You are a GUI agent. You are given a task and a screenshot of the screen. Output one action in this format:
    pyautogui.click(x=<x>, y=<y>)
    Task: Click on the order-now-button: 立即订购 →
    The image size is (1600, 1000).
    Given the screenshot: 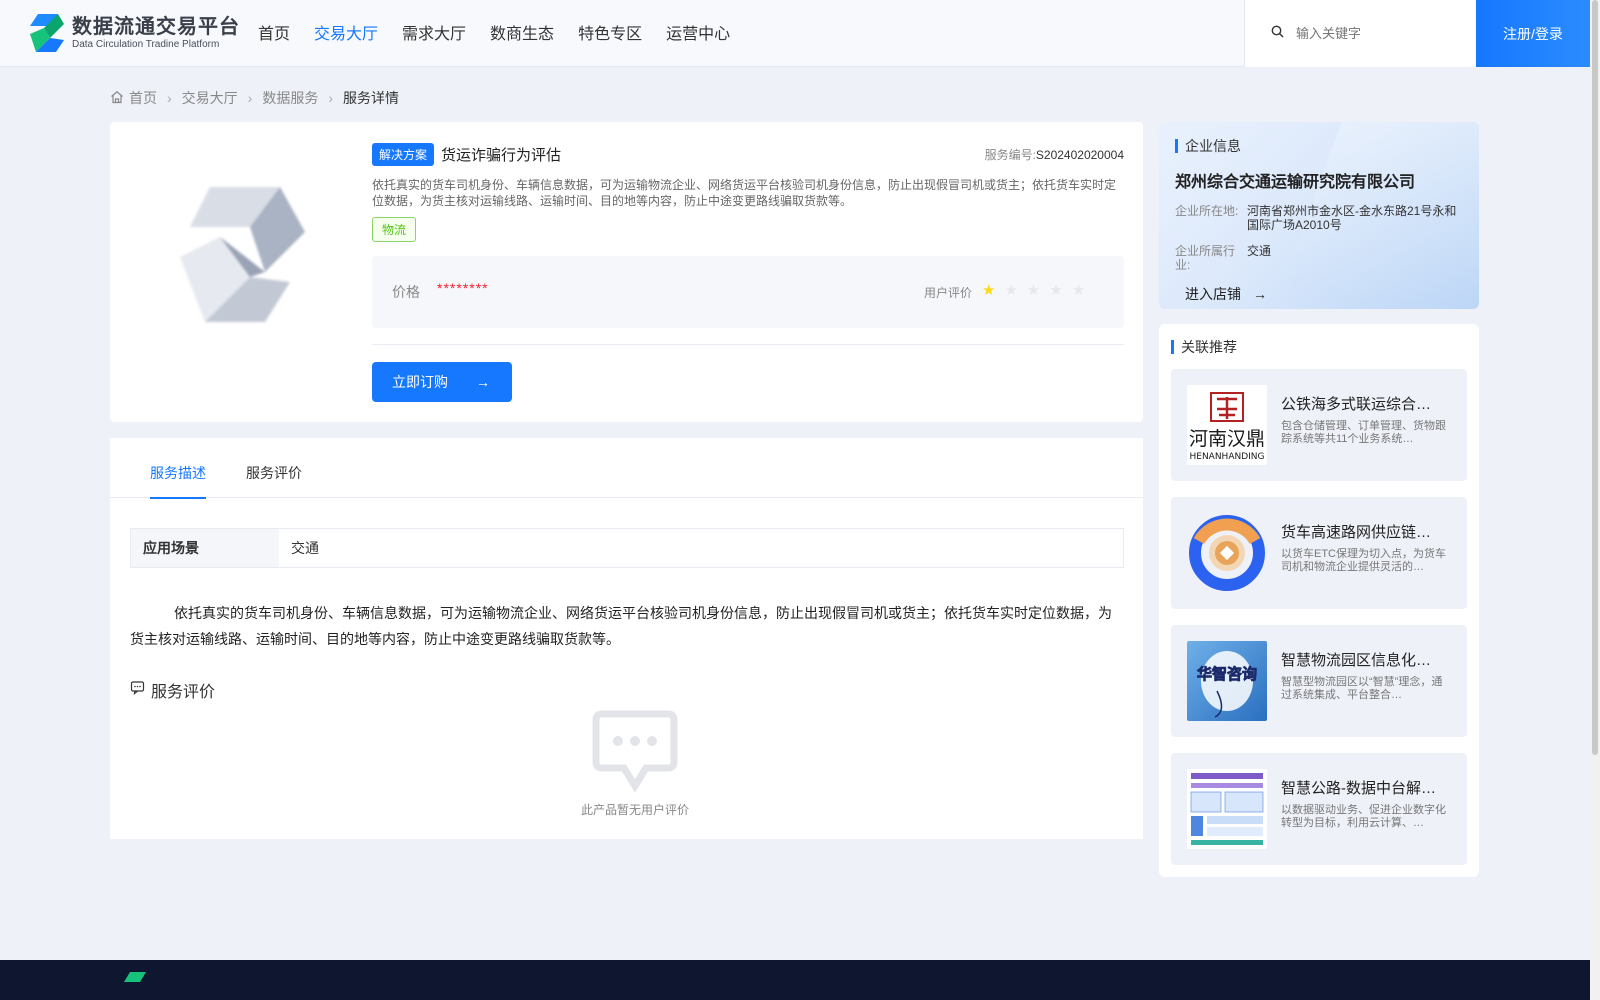 What is the action you would take?
    pyautogui.click(x=442, y=382)
    